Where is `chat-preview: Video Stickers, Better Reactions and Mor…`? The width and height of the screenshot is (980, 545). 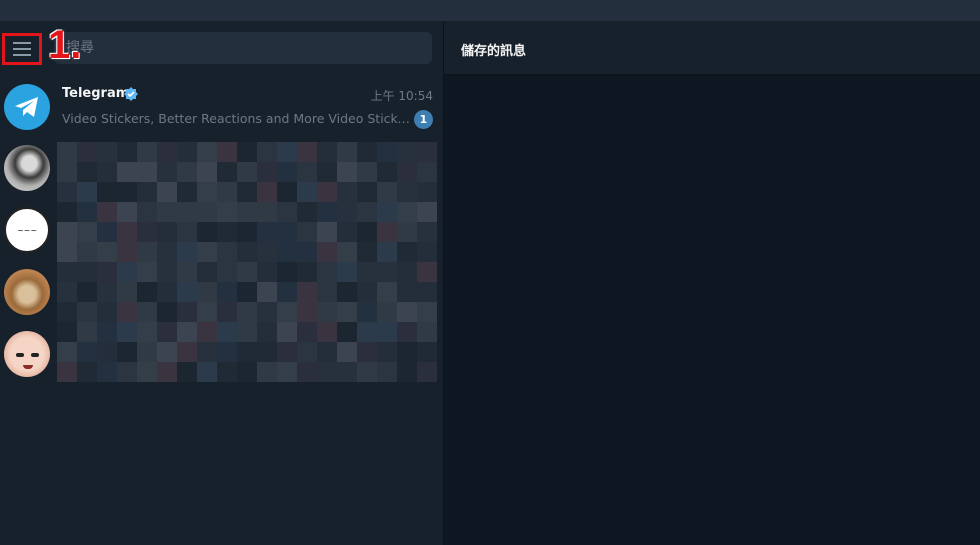
chat-preview: Video Stickers, Better Reactions and Mor… is located at coordinates (236, 118).